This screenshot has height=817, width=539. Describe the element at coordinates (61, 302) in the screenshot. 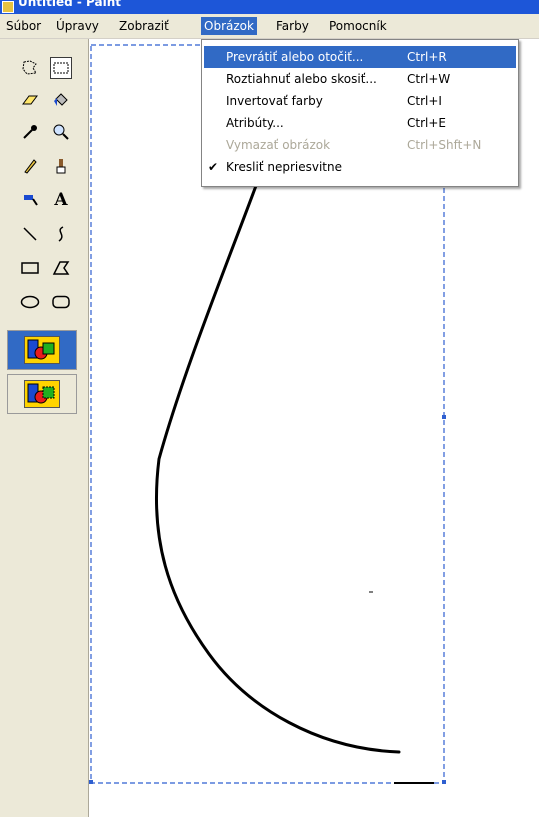

I see `rounded-rect-icon` at that location.